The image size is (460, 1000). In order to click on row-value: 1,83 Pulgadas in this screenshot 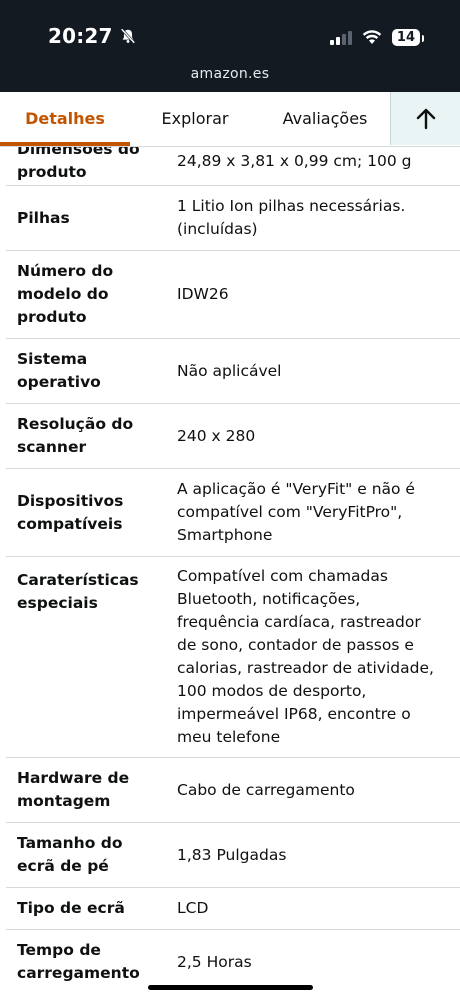, I will do `click(232, 854)`.